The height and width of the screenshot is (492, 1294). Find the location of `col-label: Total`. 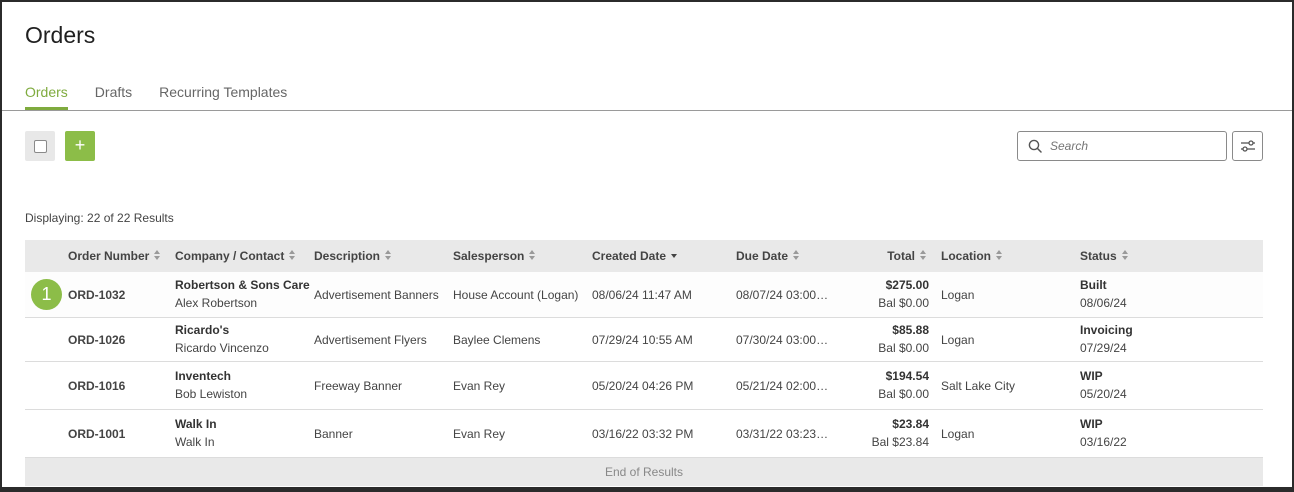

col-label: Total is located at coordinates (901, 256).